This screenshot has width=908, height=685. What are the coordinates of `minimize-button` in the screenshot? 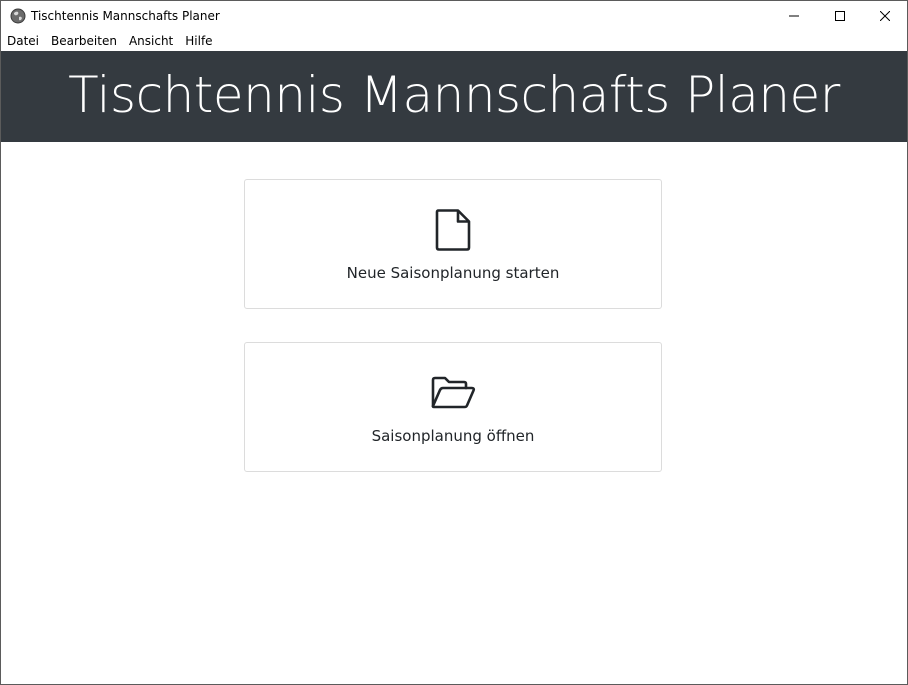 It's located at (794, 16).